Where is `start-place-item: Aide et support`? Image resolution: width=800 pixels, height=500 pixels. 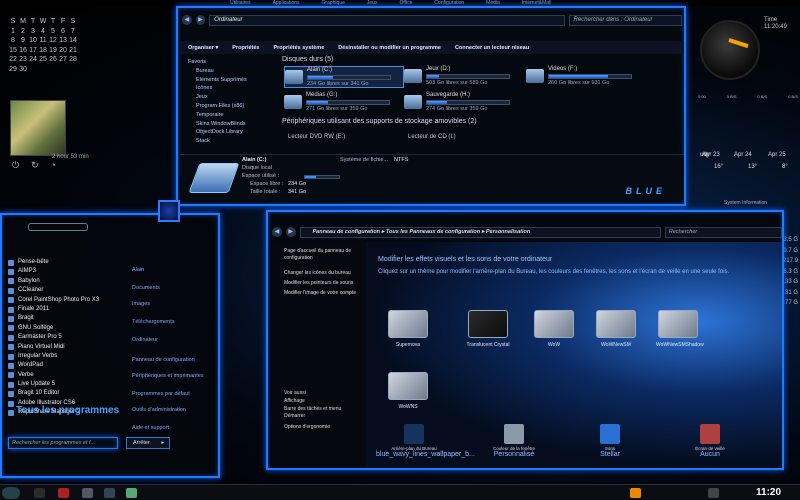
start-place-item: Aide et support is located at coordinates (150, 428).